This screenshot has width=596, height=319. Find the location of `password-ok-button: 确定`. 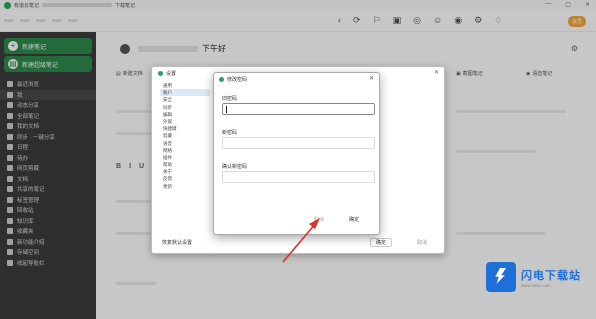

password-ok-button: 确定 is located at coordinates (354, 219).